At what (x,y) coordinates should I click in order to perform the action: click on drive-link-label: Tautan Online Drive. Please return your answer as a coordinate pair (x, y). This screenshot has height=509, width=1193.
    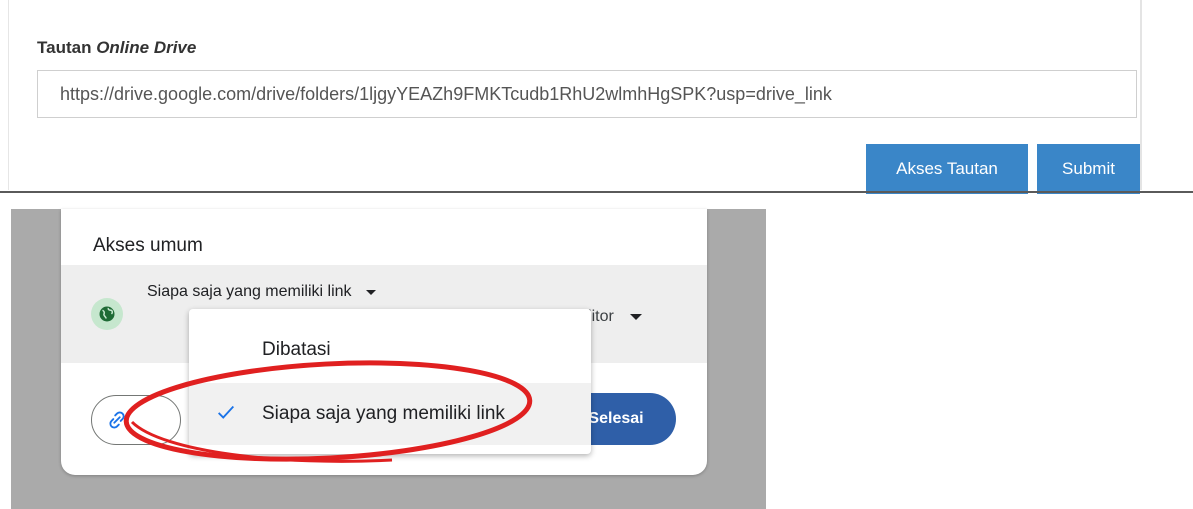
    Looking at the image, I should click on (116, 48).